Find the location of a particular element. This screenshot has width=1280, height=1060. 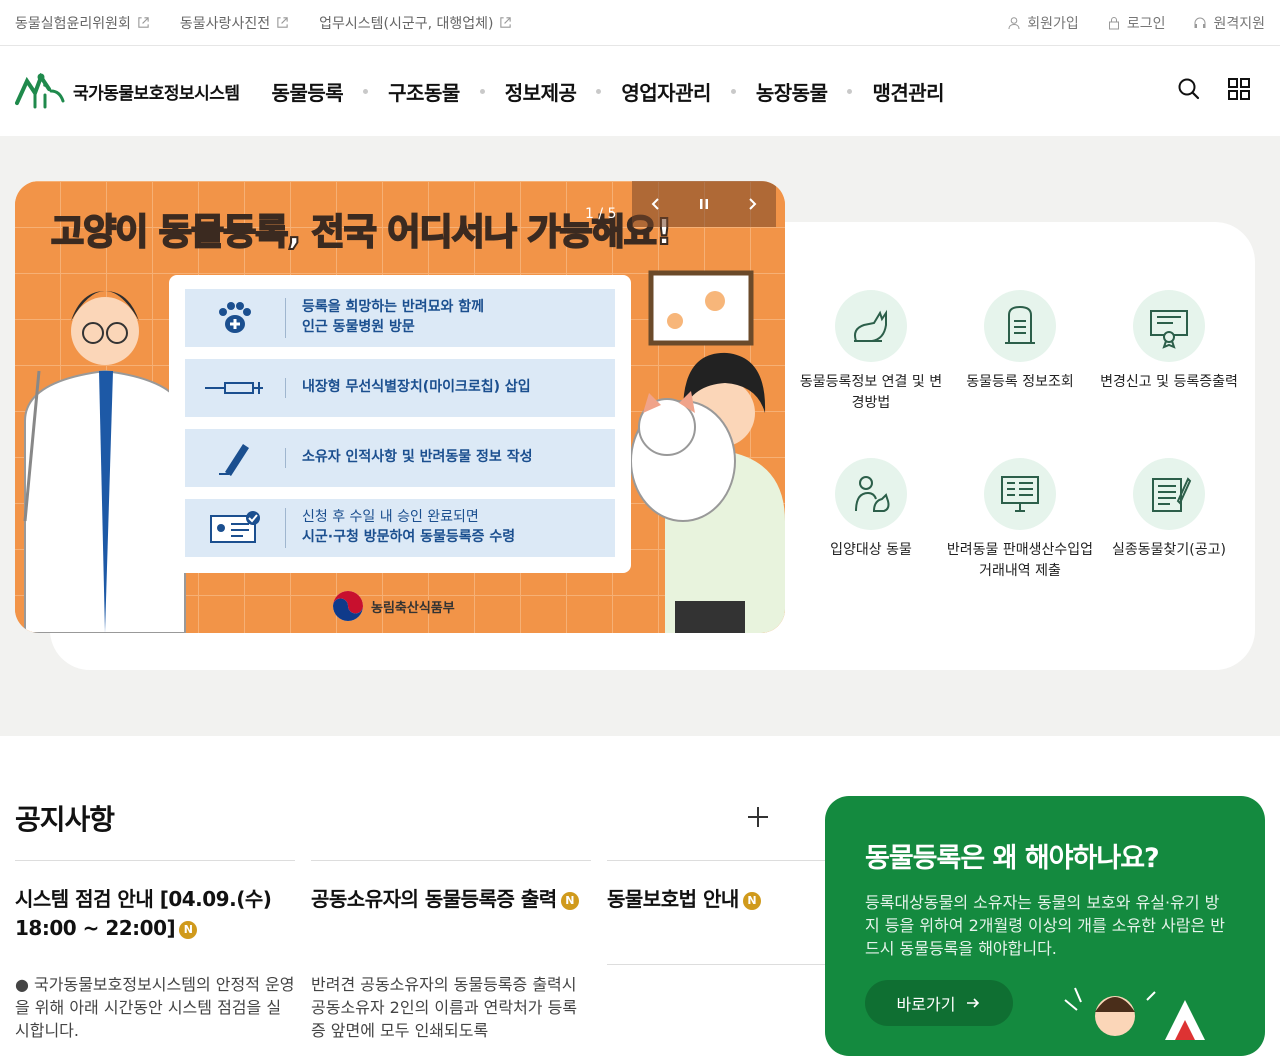

nav-information: 정보제공 is located at coordinates (541, 91).